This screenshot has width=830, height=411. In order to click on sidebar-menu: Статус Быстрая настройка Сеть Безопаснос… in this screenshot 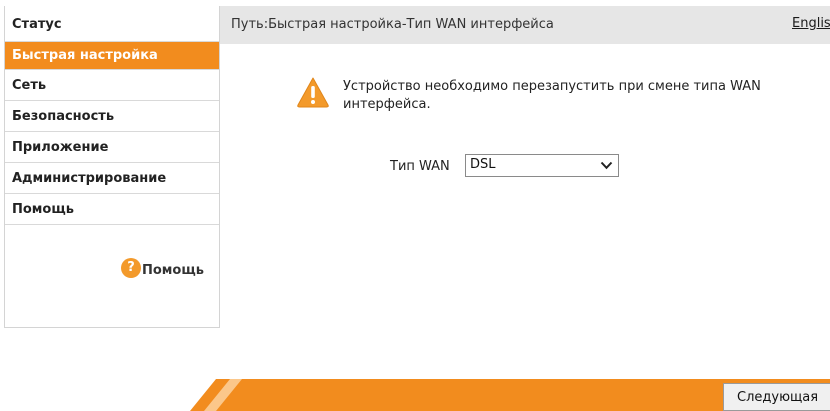, I will do `click(112, 115)`.